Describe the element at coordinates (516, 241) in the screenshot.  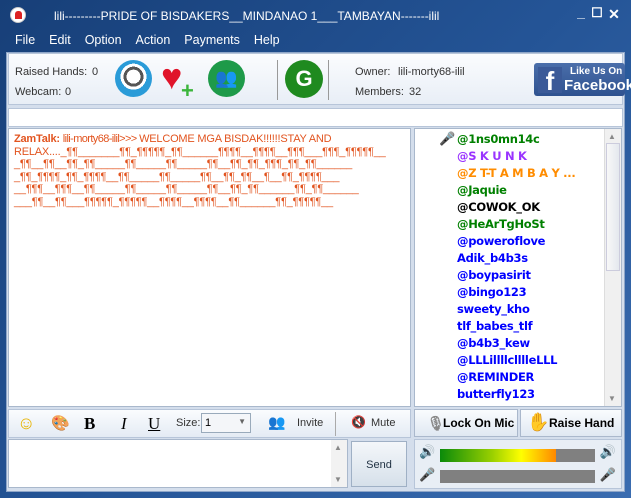
I see `user-list-item: @poweroflove` at that location.